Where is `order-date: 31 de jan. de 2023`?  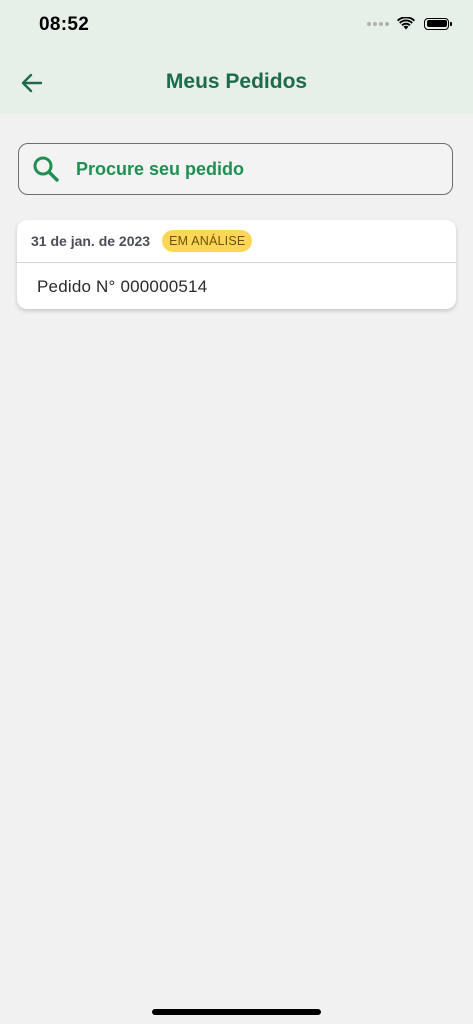
order-date: 31 de jan. de 2023 is located at coordinates (91, 241).